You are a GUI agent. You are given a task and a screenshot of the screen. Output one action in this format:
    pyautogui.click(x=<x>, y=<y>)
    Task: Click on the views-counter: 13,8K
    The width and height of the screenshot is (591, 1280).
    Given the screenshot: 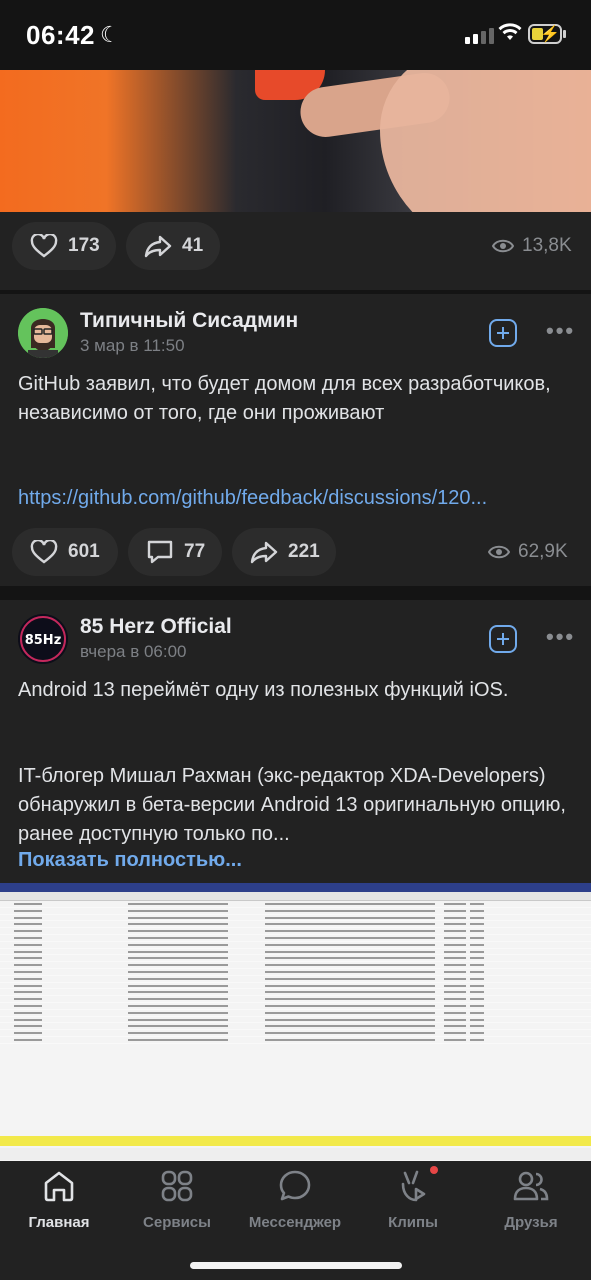 What is the action you would take?
    pyautogui.click(x=532, y=246)
    